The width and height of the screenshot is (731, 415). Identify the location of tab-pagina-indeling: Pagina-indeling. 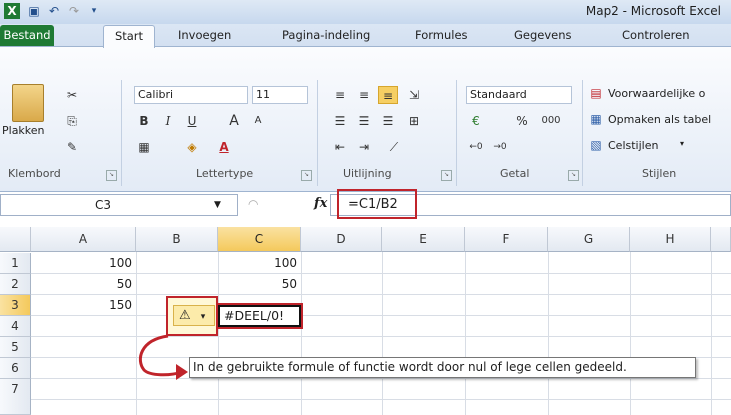
(326, 35).